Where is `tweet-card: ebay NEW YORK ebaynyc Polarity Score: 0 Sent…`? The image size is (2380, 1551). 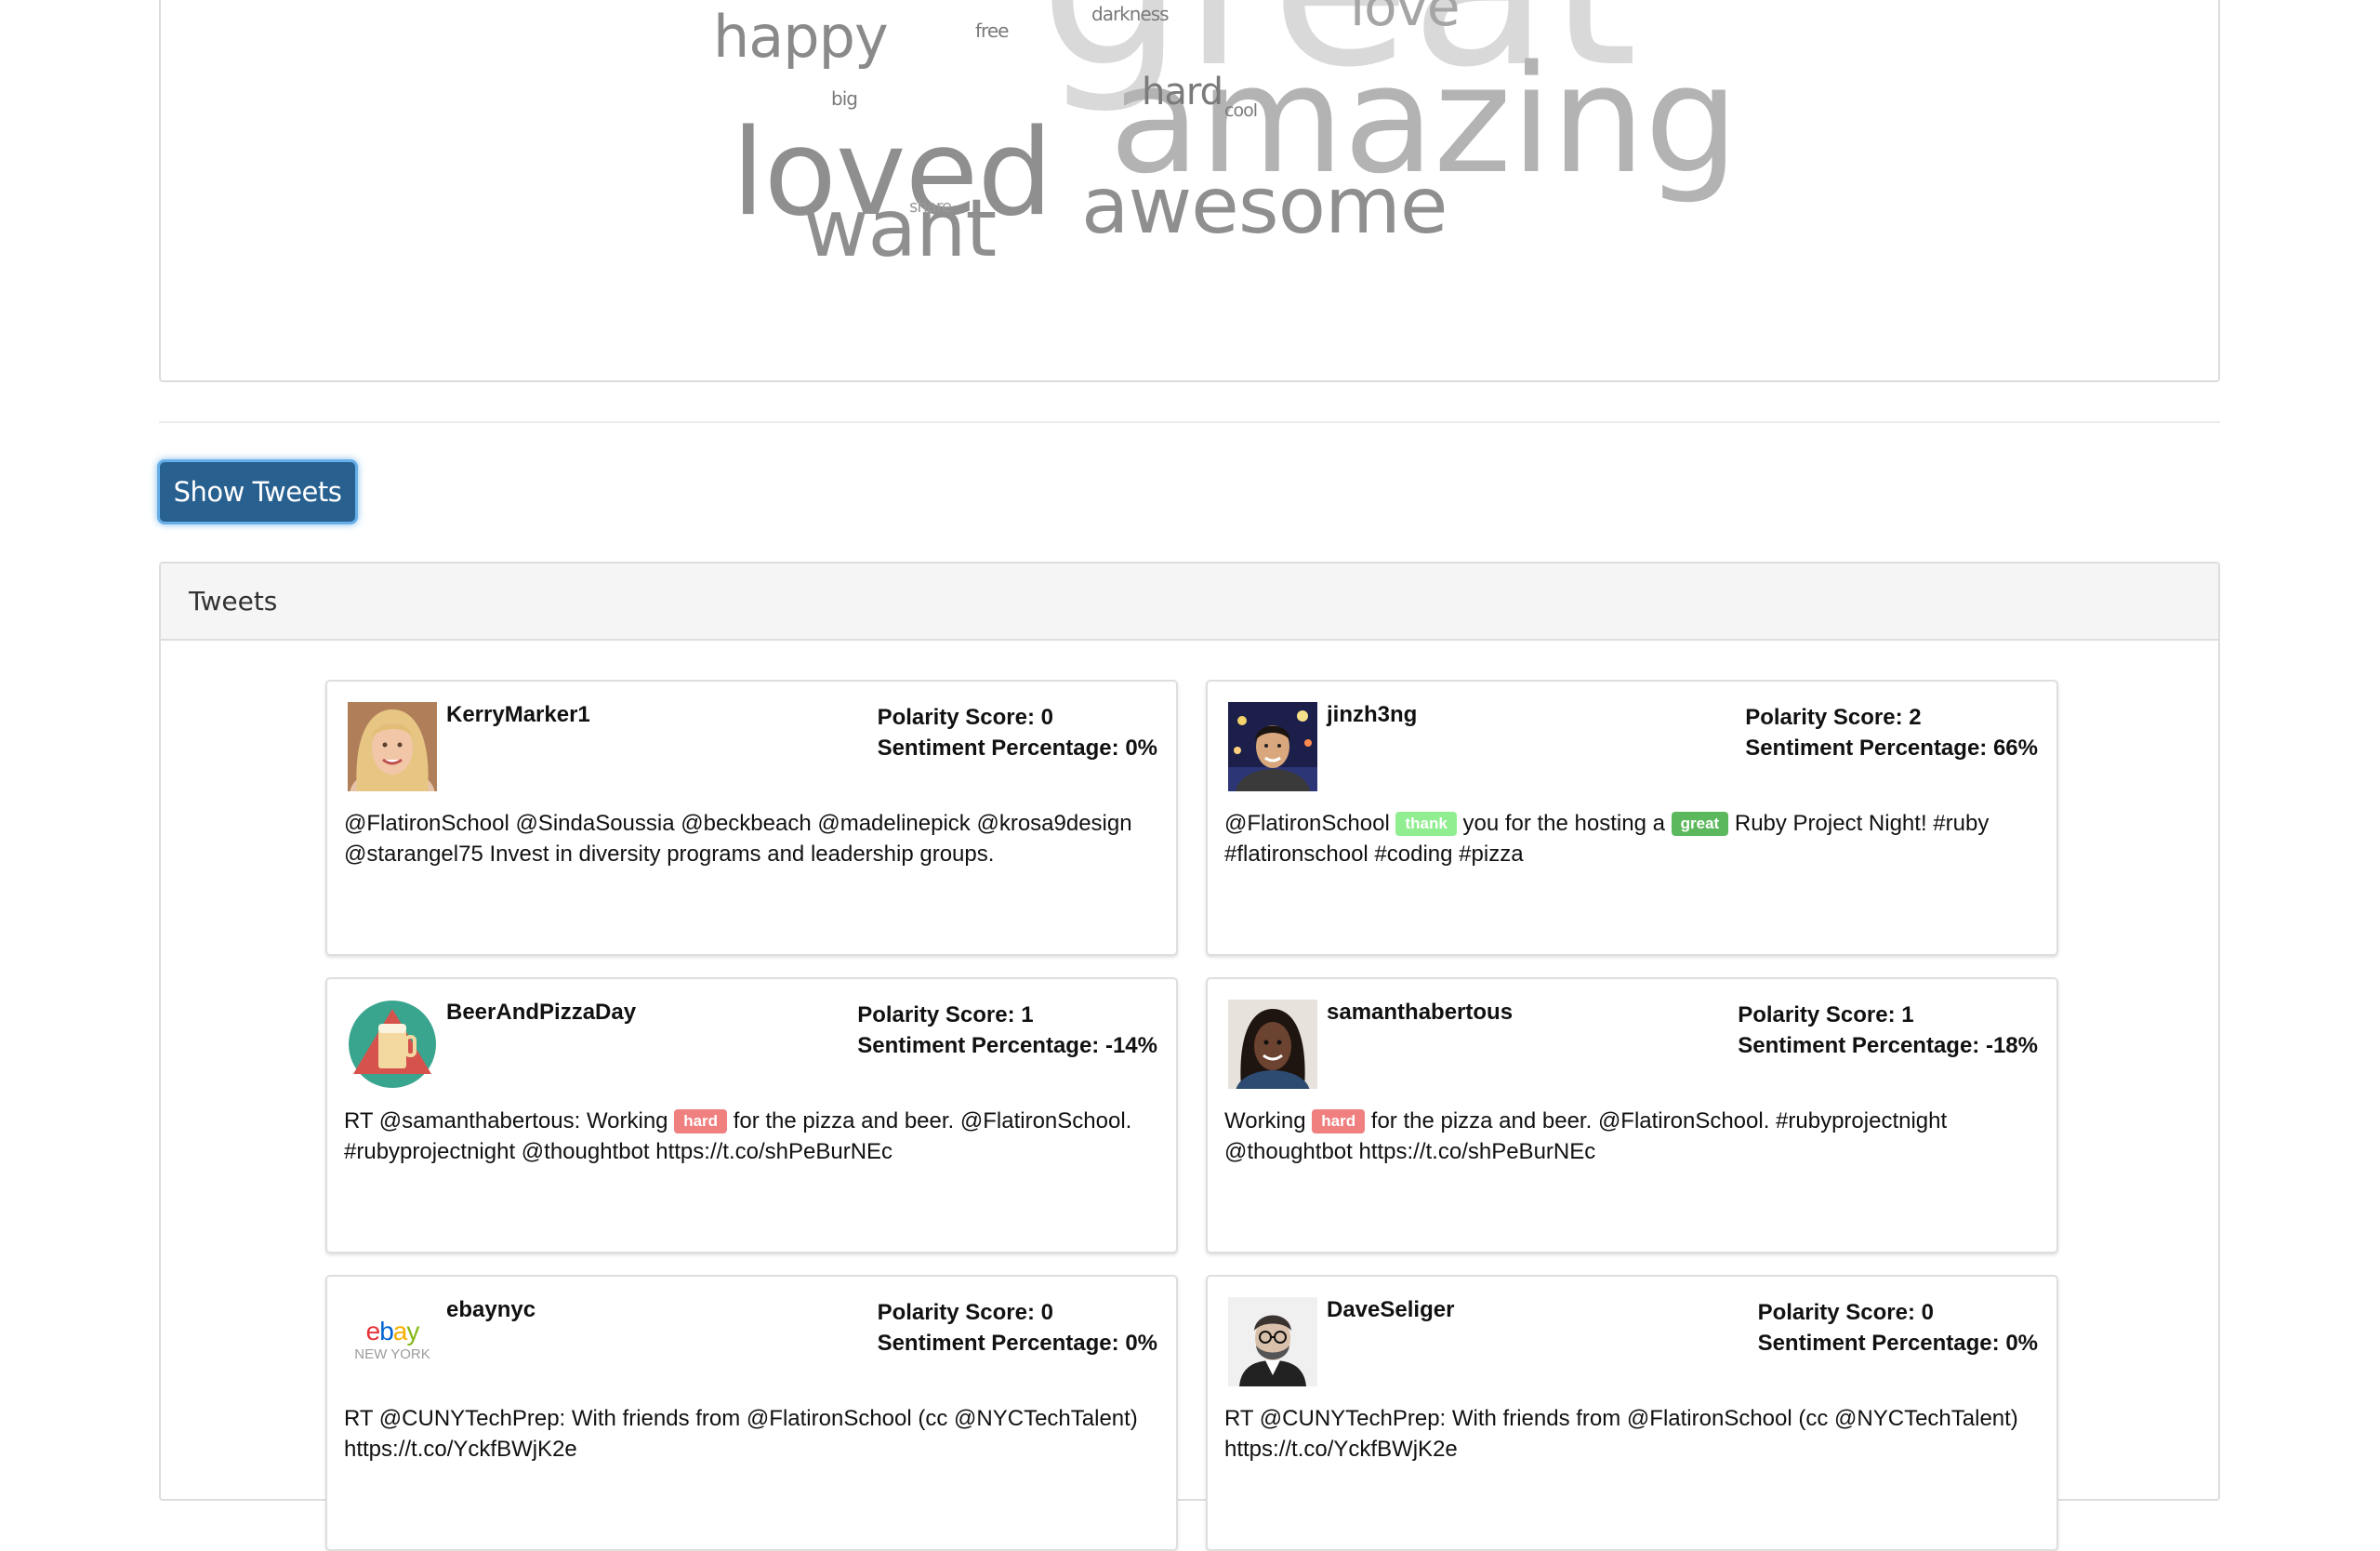 tweet-card: ebay NEW YORK ebaynyc Polarity Score: 0 Sent… is located at coordinates (751, 1413).